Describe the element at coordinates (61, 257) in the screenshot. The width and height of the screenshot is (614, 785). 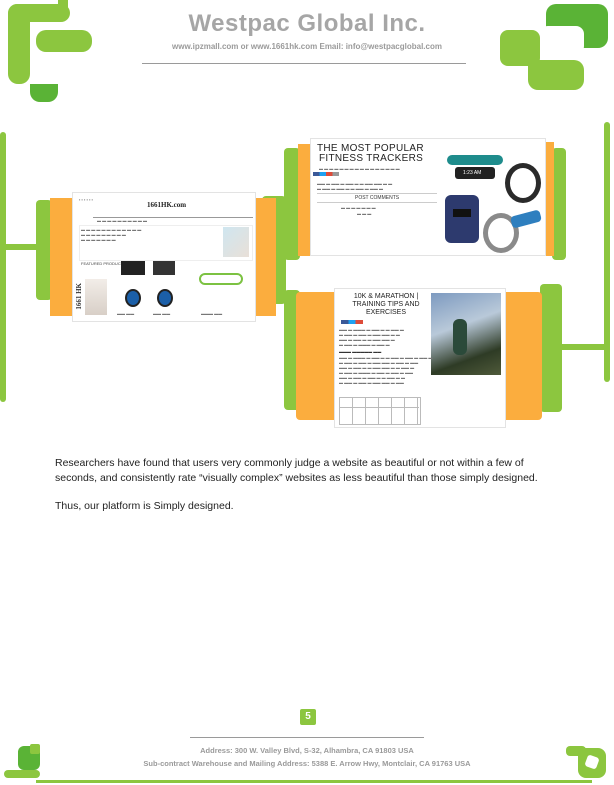
I see `site-screenshot-frame` at that location.